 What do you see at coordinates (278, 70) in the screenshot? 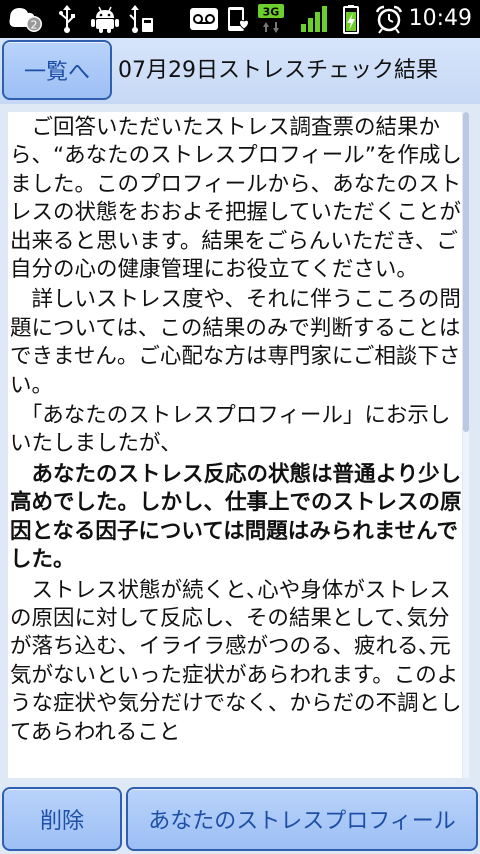
I see `page-title: 07月29日ストレスチェック結果` at bounding box center [278, 70].